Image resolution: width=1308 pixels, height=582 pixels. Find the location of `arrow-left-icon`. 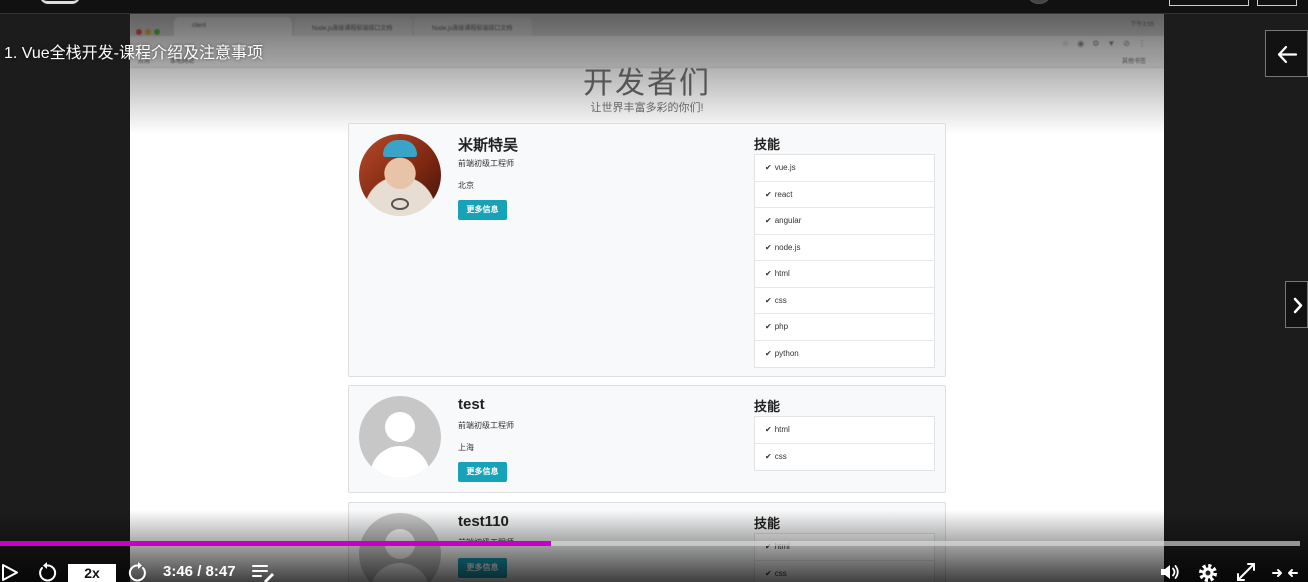

arrow-left-icon is located at coordinates (1287, 54).